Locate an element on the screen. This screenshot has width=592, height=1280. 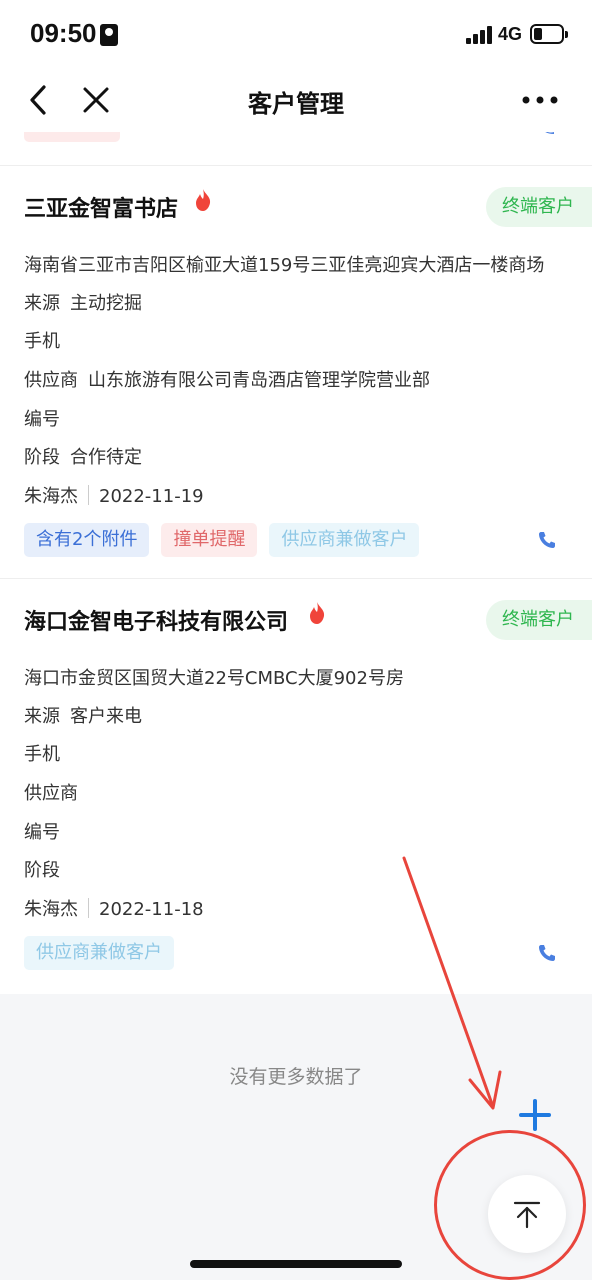
tag-duplicate-alert: 撞单提醒 is located at coordinates (209, 540).